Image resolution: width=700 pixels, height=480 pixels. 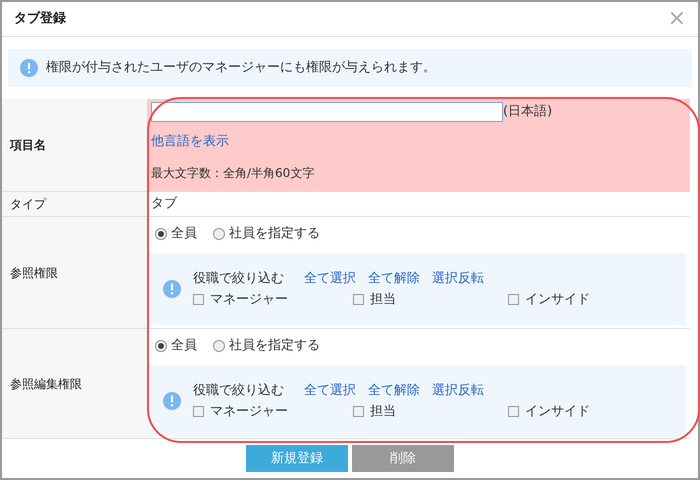 What do you see at coordinates (327, 112) in the screenshot?
I see `name-input` at bounding box center [327, 112].